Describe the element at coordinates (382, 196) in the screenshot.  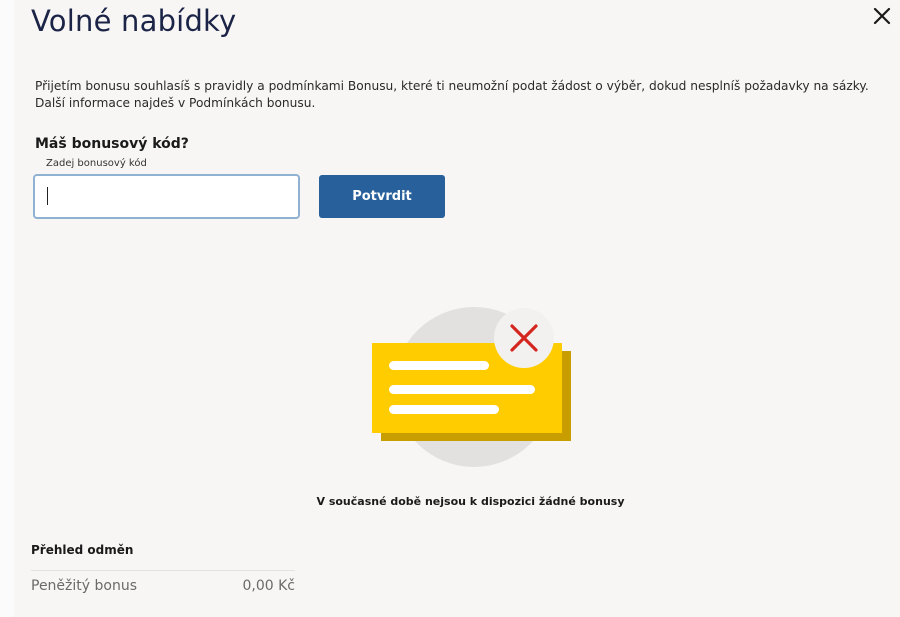
I see `confirm-button: Potvrdit` at that location.